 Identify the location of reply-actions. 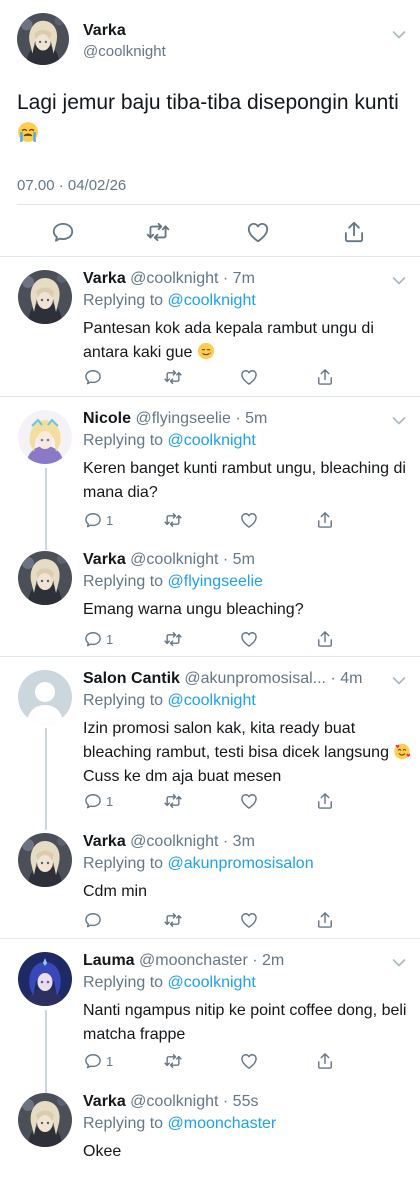
(248, 921).